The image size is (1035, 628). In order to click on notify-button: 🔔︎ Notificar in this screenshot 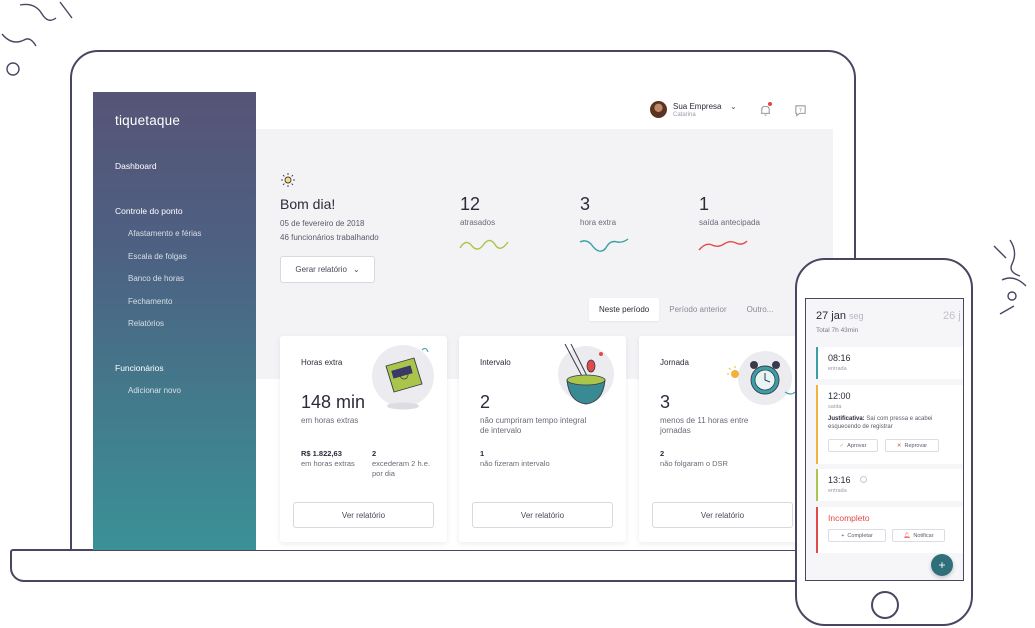, I will do `click(918, 535)`.